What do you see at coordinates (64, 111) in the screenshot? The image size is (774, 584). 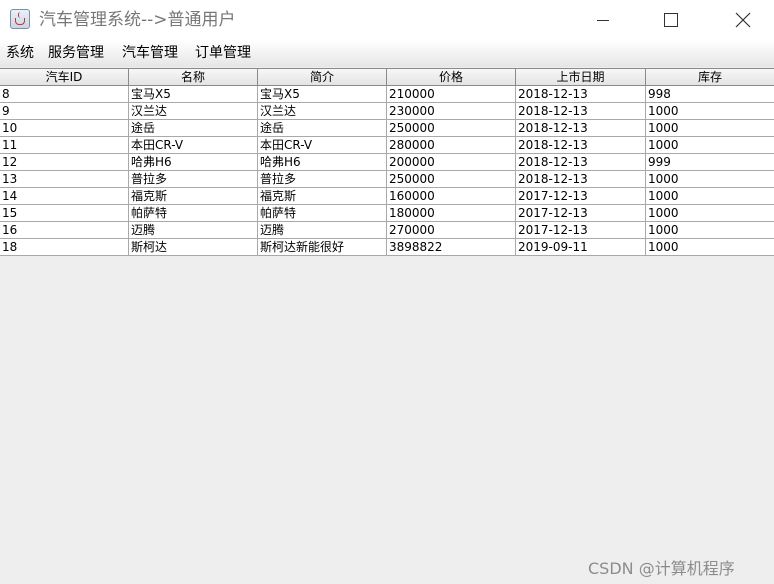 I see `cell-car-id: 9` at bounding box center [64, 111].